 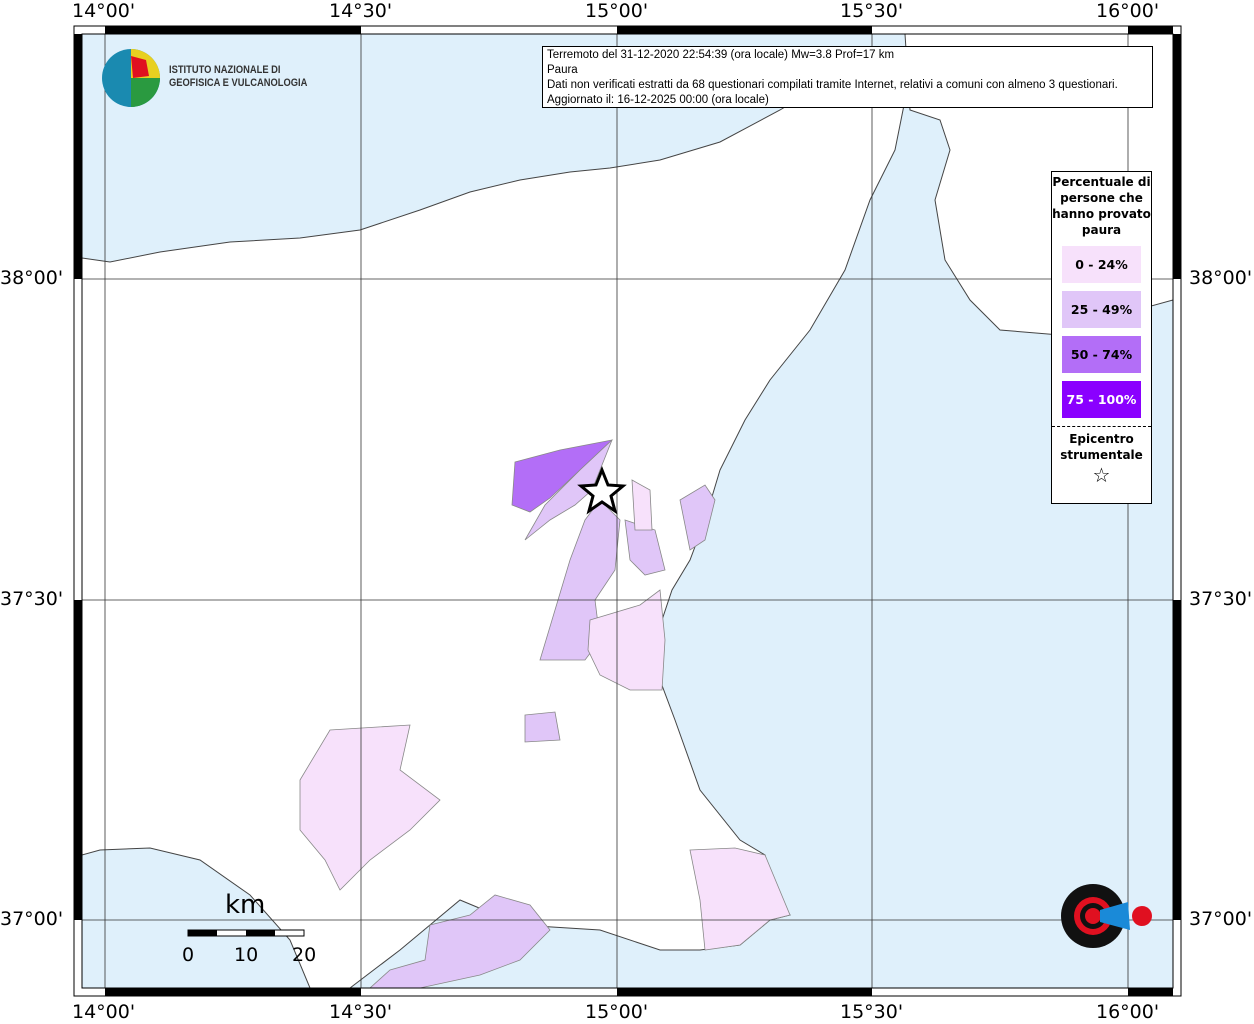 What do you see at coordinates (1101, 447) in the screenshot?
I see `legend-epicenter-label: Epicentro strumentale` at bounding box center [1101, 447].